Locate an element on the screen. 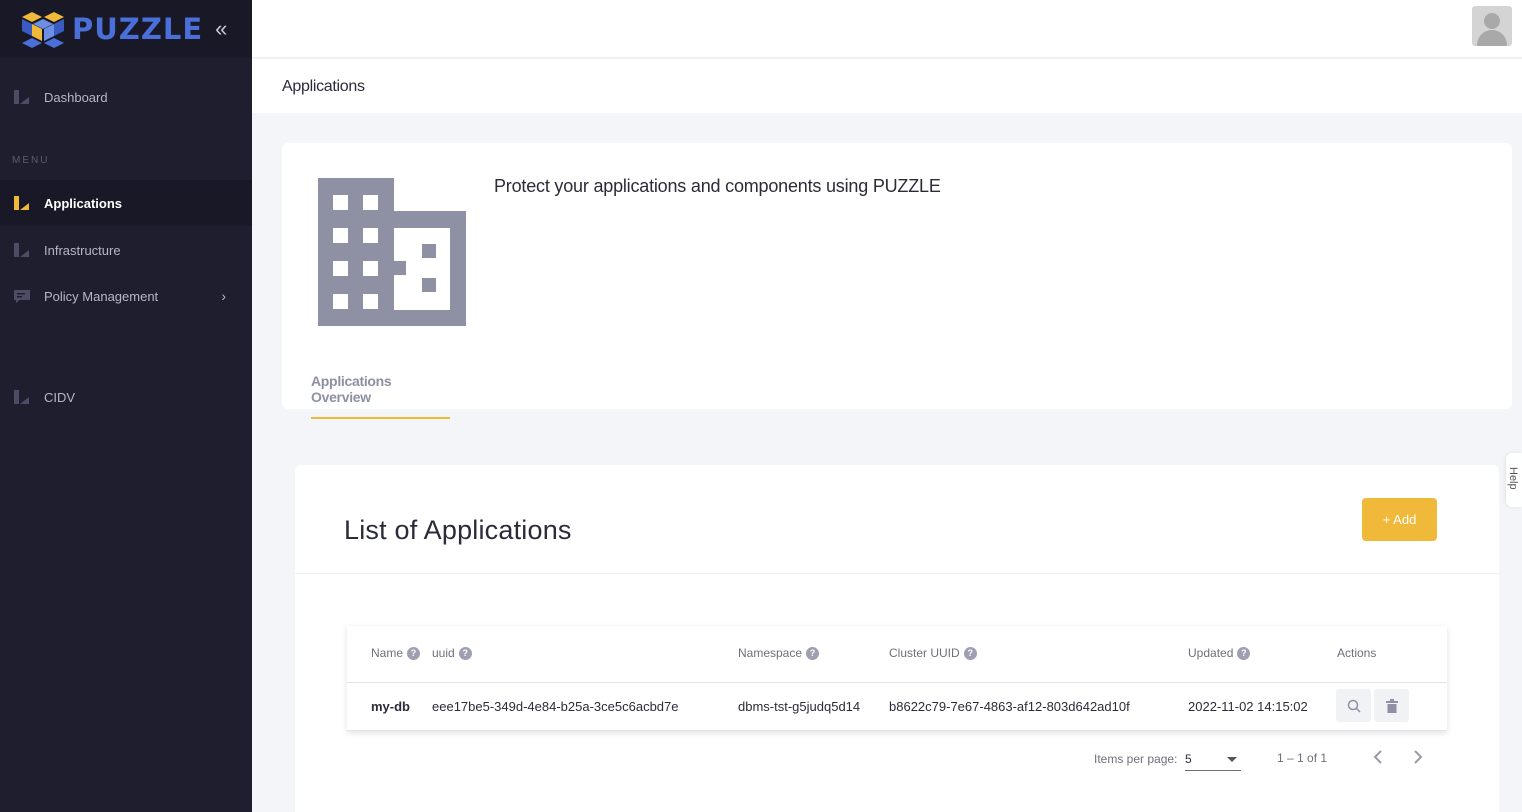 The height and width of the screenshot is (812, 1522). items-per-page-select: 5 is located at coordinates (1213, 760).